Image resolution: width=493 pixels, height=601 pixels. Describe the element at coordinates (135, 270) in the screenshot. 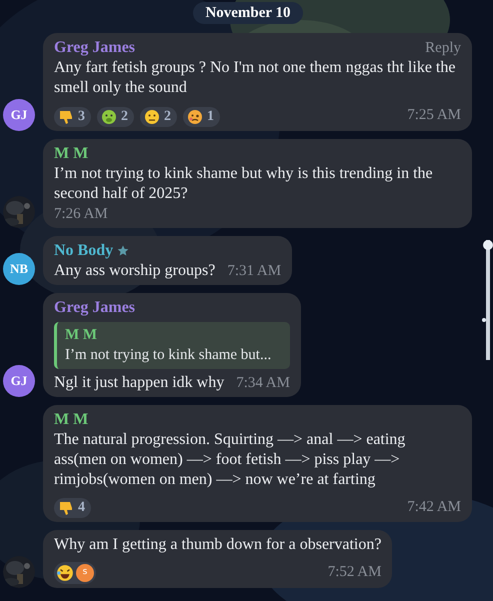

I see `message-text: Any ass worship groups?` at that location.